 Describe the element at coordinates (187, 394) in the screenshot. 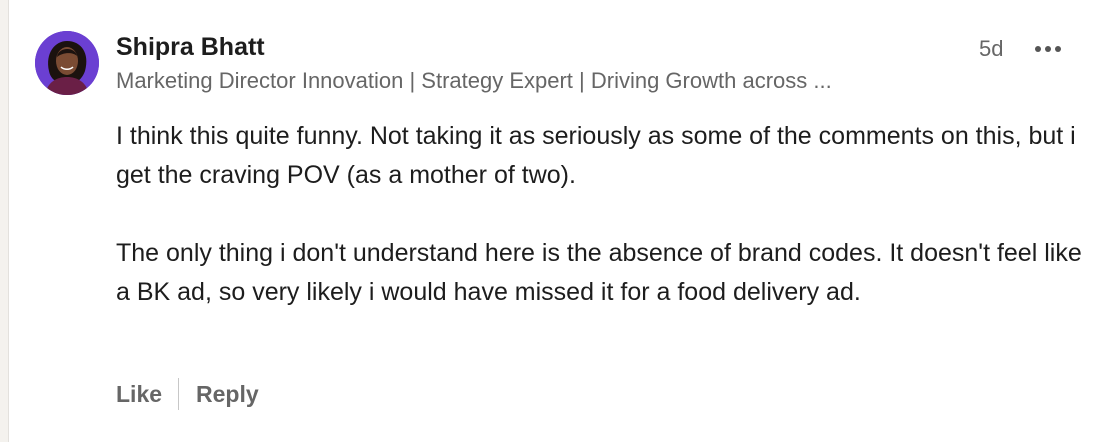

I see `comment-actions: Like Reply` at that location.